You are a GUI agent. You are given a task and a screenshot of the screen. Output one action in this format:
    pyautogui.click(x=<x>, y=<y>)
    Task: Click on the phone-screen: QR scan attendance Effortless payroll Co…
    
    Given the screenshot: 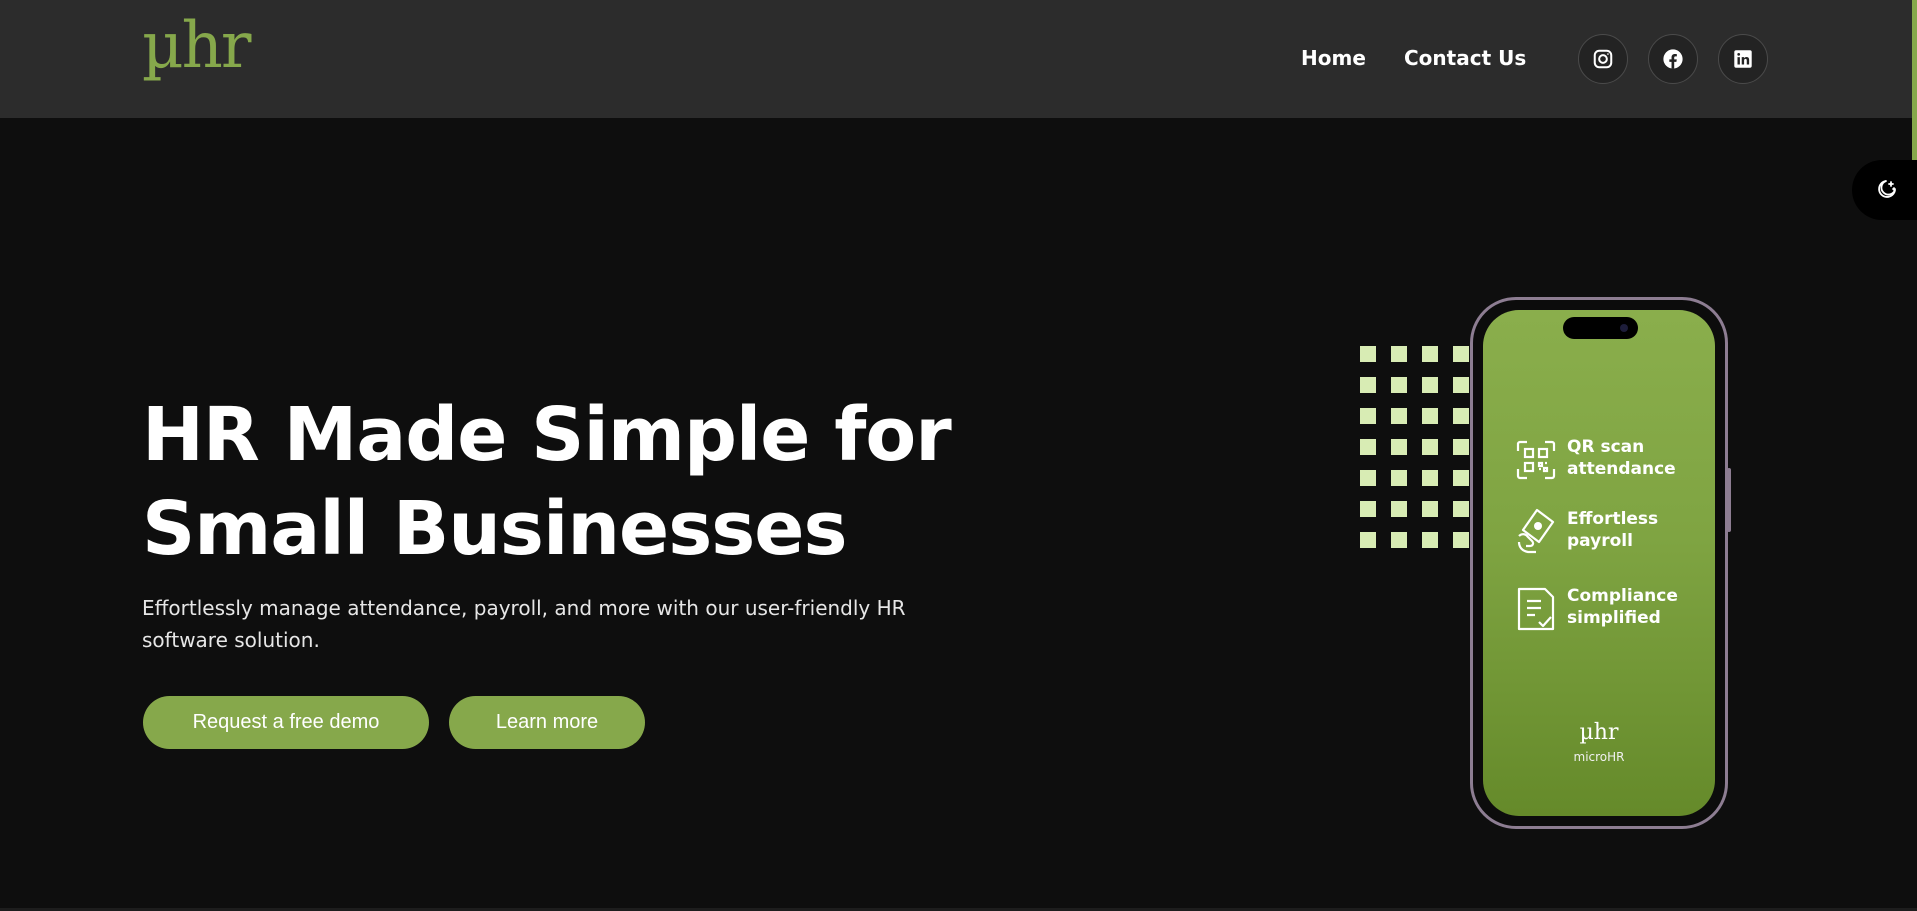 What is the action you would take?
    pyautogui.click(x=1599, y=563)
    